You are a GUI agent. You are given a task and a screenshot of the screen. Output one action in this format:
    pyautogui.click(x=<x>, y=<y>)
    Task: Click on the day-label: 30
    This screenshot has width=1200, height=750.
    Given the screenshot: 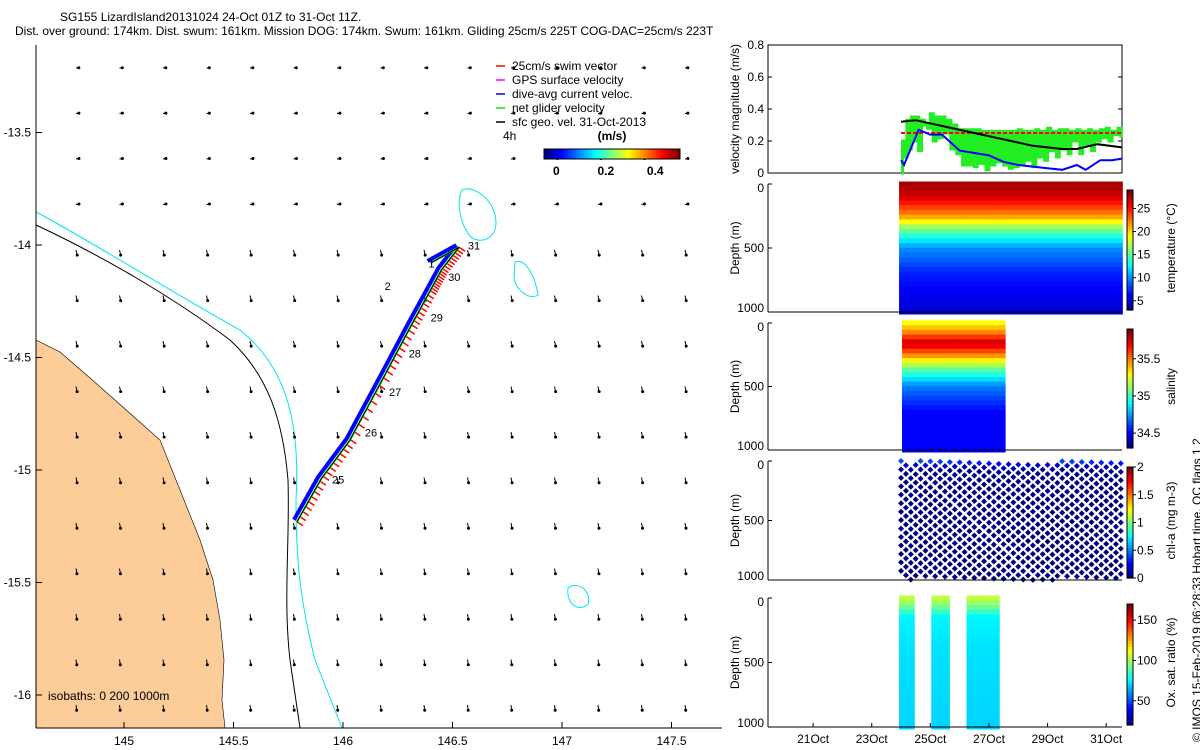 What is the action you would take?
    pyautogui.click(x=454, y=278)
    